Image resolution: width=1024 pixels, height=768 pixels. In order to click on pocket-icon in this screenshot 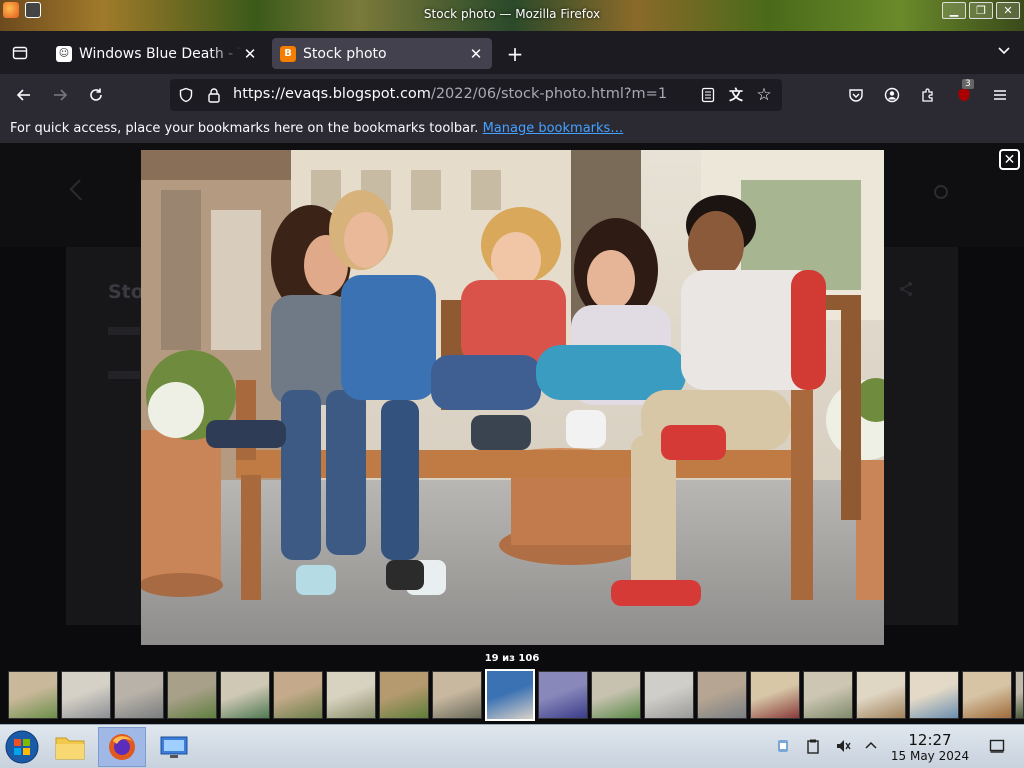, I will do `click(856, 95)`.